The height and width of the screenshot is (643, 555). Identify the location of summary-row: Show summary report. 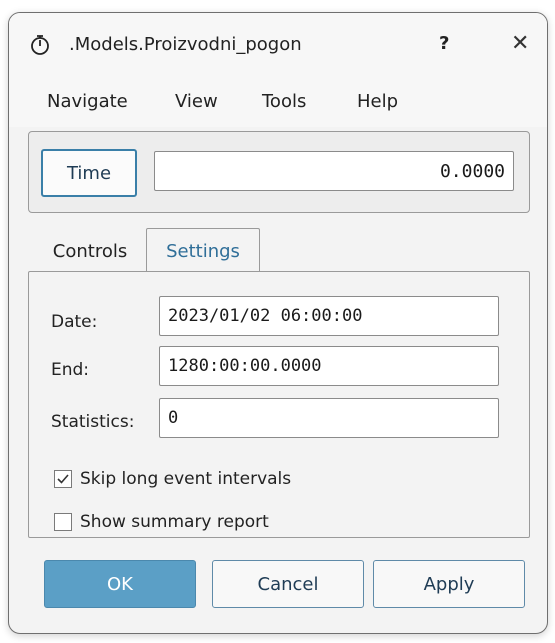
(161, 522).